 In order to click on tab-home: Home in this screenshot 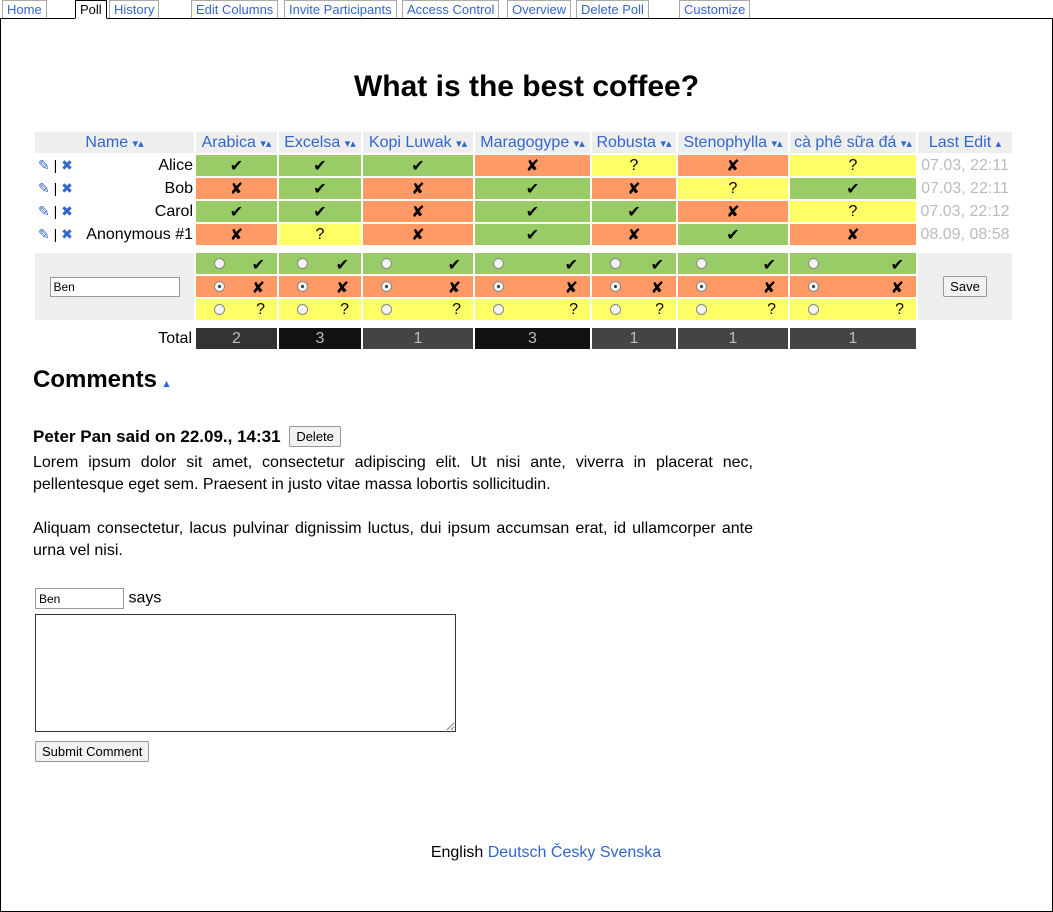, I will do `click(24, 9)`.